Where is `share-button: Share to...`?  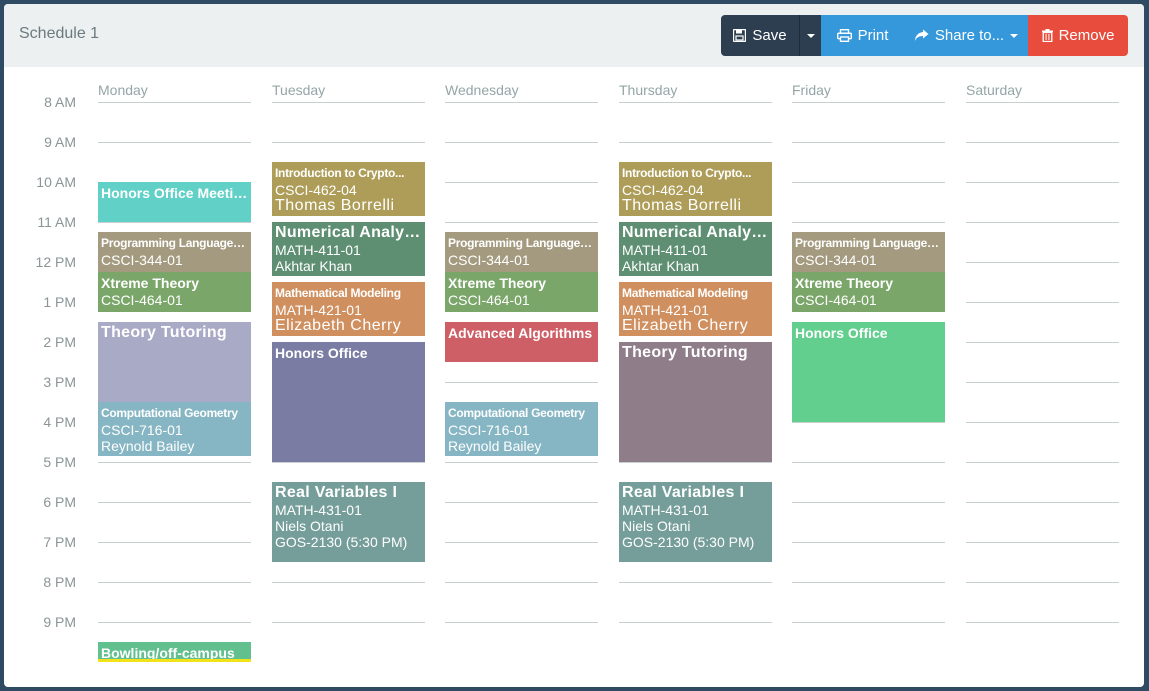 share-button: Share to... is located at coordinates (966, 35).